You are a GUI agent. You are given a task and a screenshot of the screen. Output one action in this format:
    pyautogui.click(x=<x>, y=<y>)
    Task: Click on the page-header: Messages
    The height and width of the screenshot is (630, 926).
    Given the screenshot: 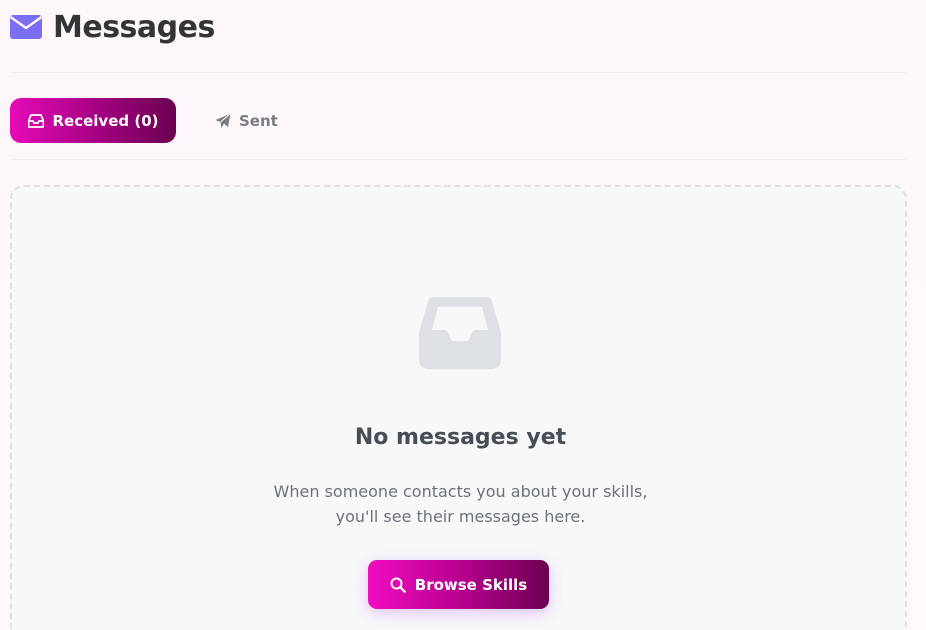 What is the action you would take?
    pyautogui.click(x=112, y=27)
    